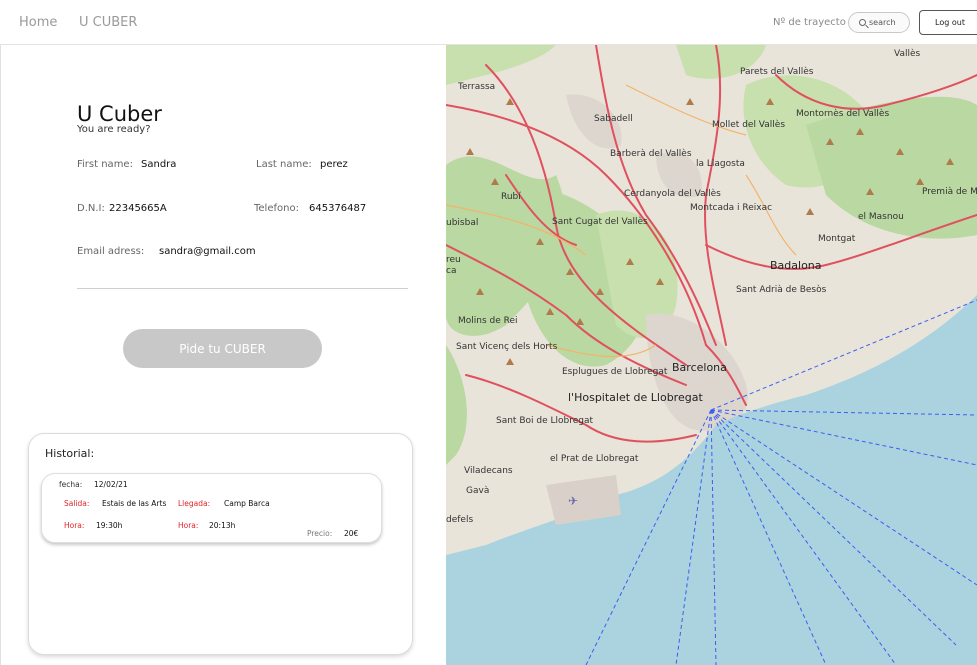 The width and height of the screenshot is (977, 665). Describe the element at coordinates (809, 22) in the screenshot. I see `trayecto-label: Nº de trayecto` at that location.